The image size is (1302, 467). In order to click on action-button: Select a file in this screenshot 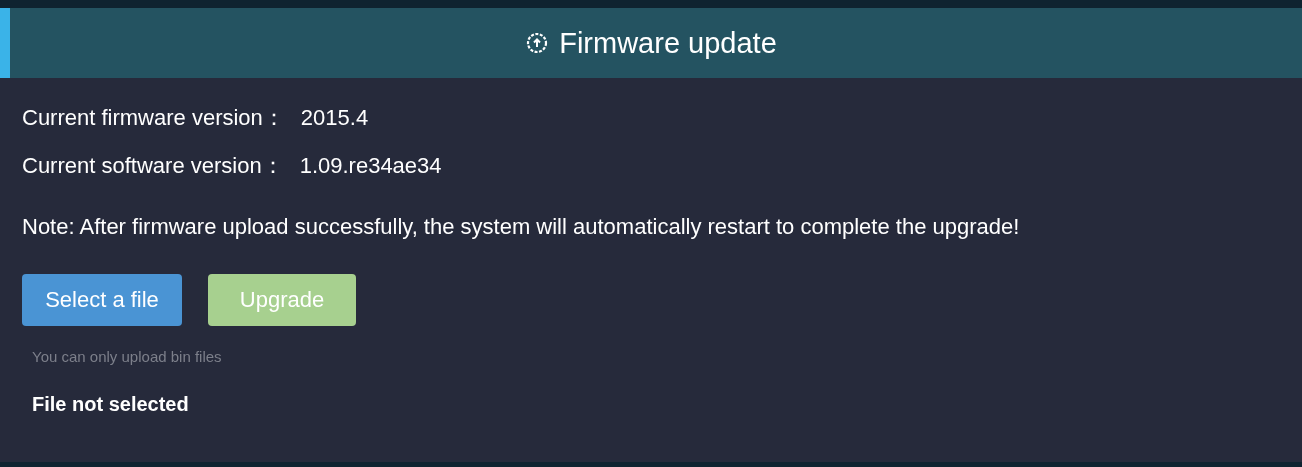, I will do `click(102, 300)`.